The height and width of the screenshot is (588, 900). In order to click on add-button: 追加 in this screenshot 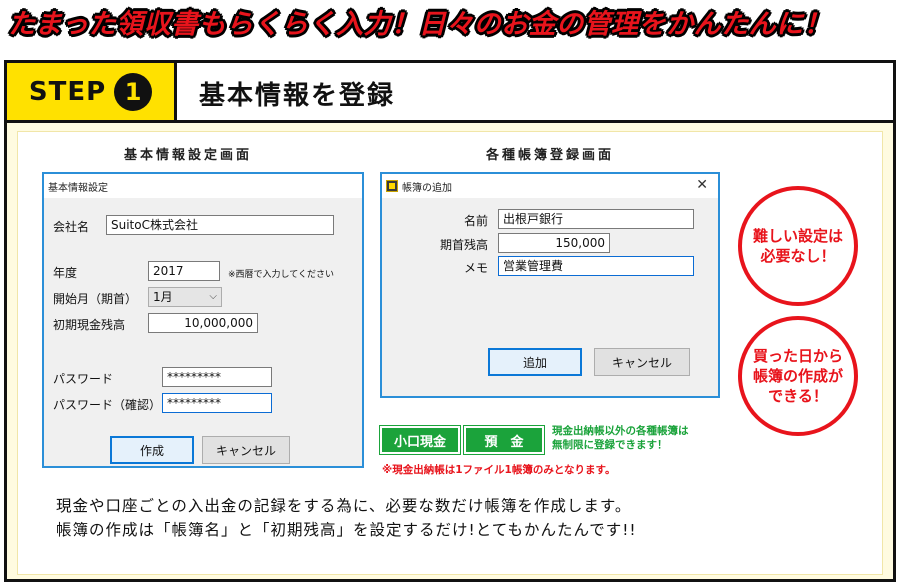, I will do `click(535, 362)`.